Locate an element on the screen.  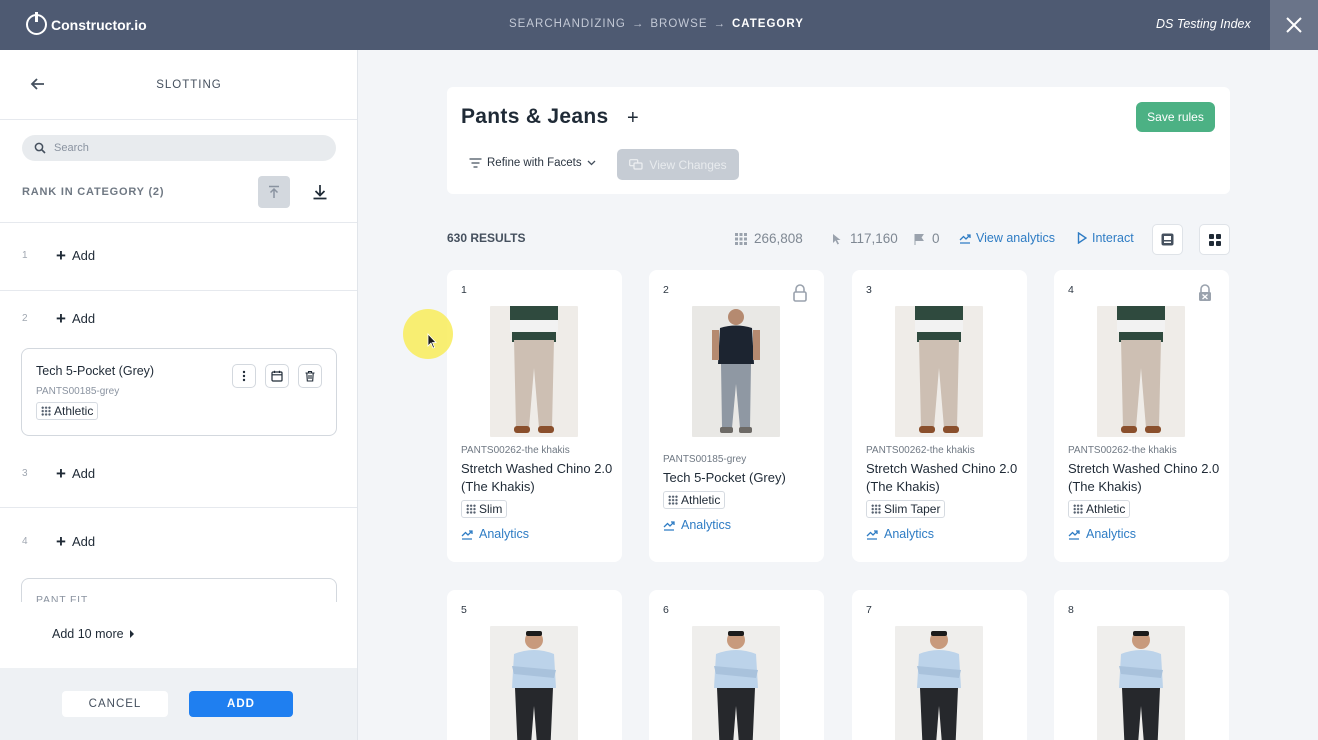
unlock-icon is located at coordinates (1205, 293).